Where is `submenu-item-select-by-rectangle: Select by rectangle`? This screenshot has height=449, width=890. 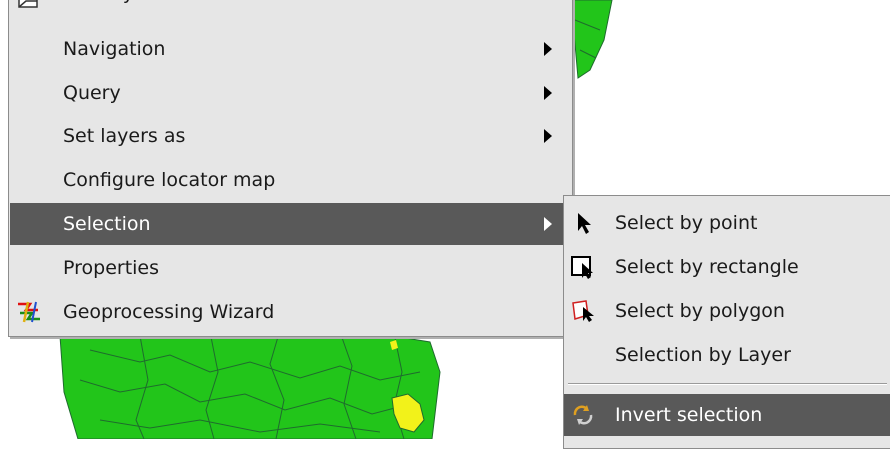 submenu-item-select-by-rectangle: Select by rectangle is located at coordinates (727, 267).